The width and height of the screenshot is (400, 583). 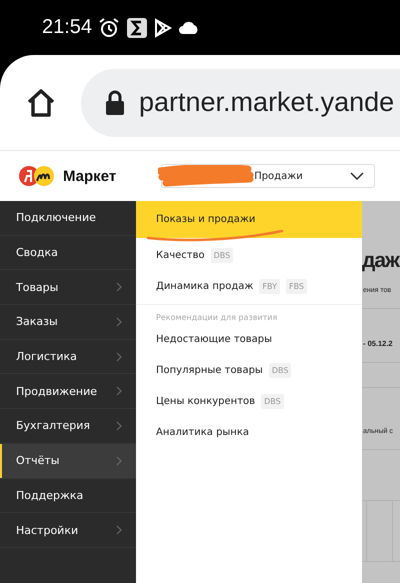 I want to click on menu-item: Цены конкурентов DBS, so click(x=249, y=401).